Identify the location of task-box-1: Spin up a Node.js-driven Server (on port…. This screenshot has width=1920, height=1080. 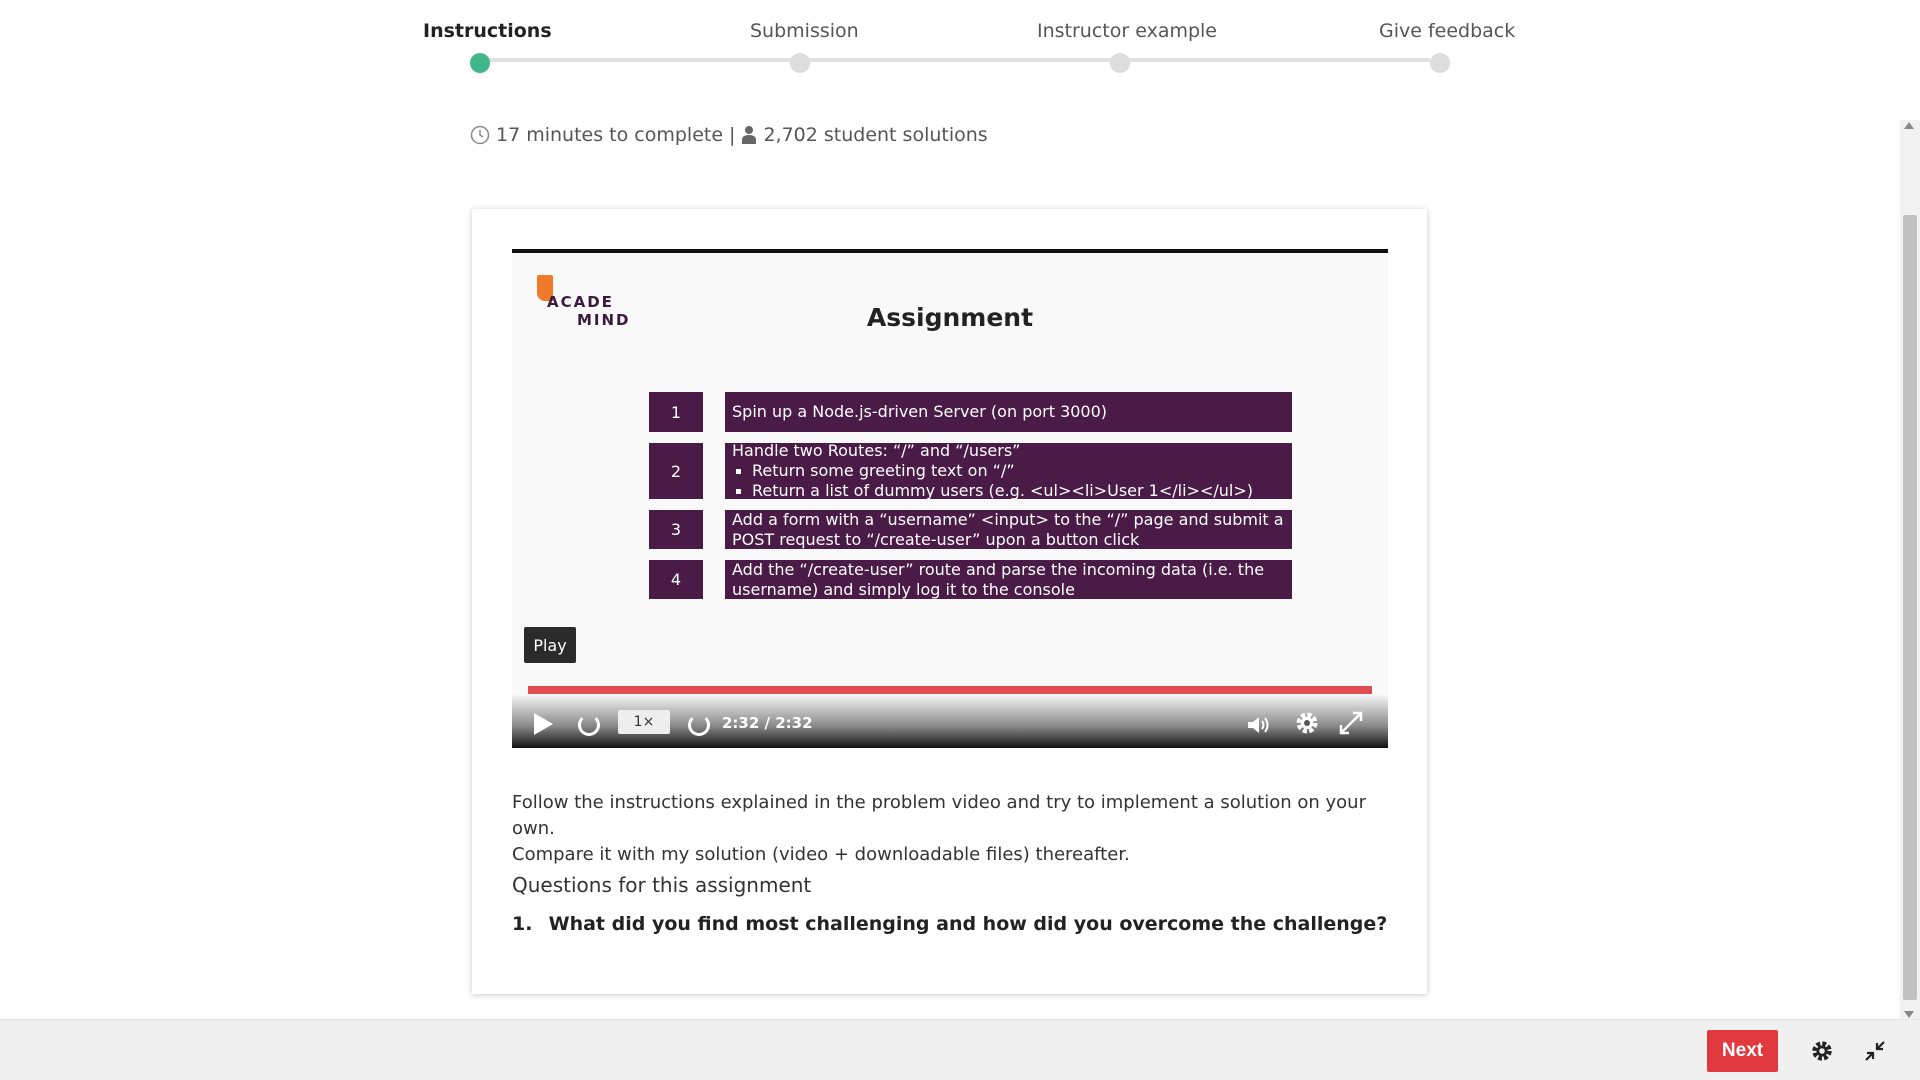
(1008, 412).